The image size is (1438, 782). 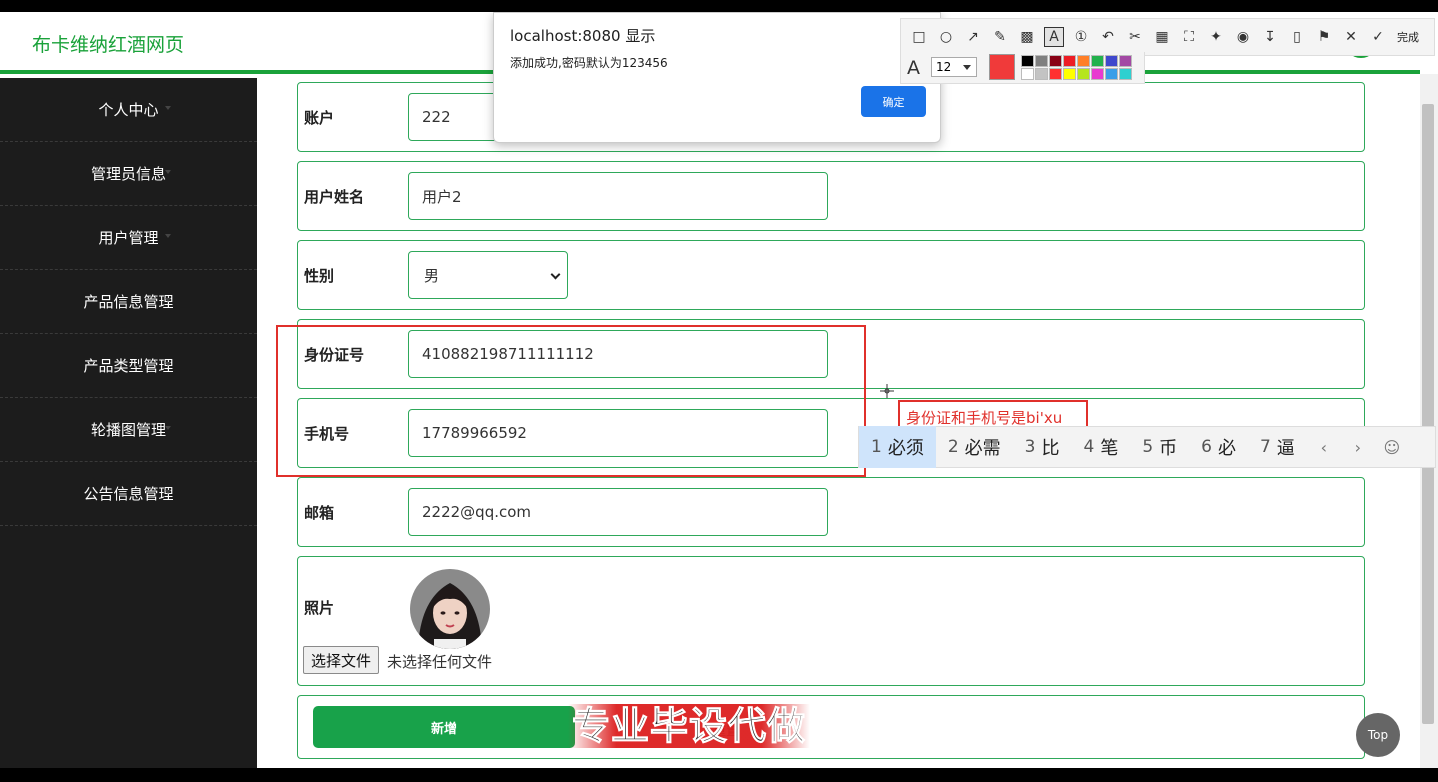 What do you see at coordinates (618, 512) in the screenshot?
I see `email-input: 2222@qq.com` at bounding box center [618, 512].